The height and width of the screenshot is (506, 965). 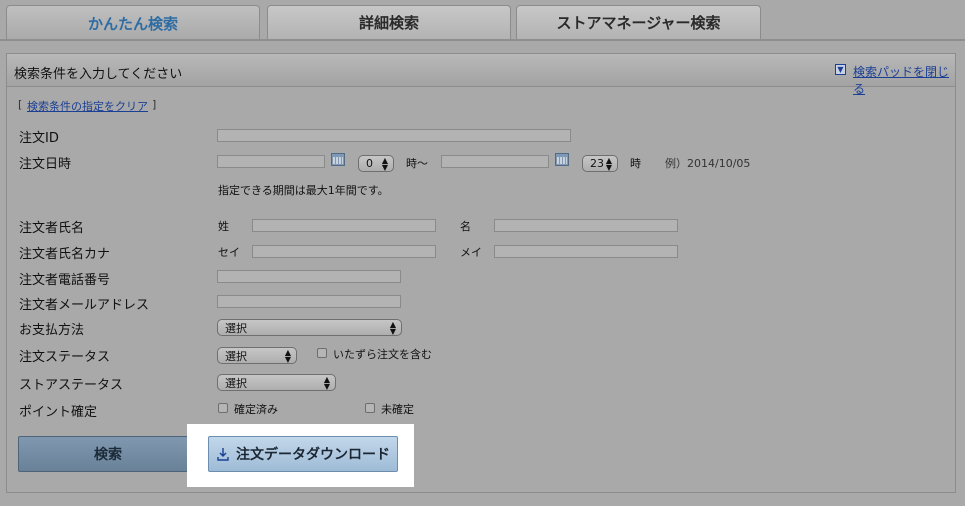 I want to click on hour-from-suffix: 時〜, so click(x=417, y=163).